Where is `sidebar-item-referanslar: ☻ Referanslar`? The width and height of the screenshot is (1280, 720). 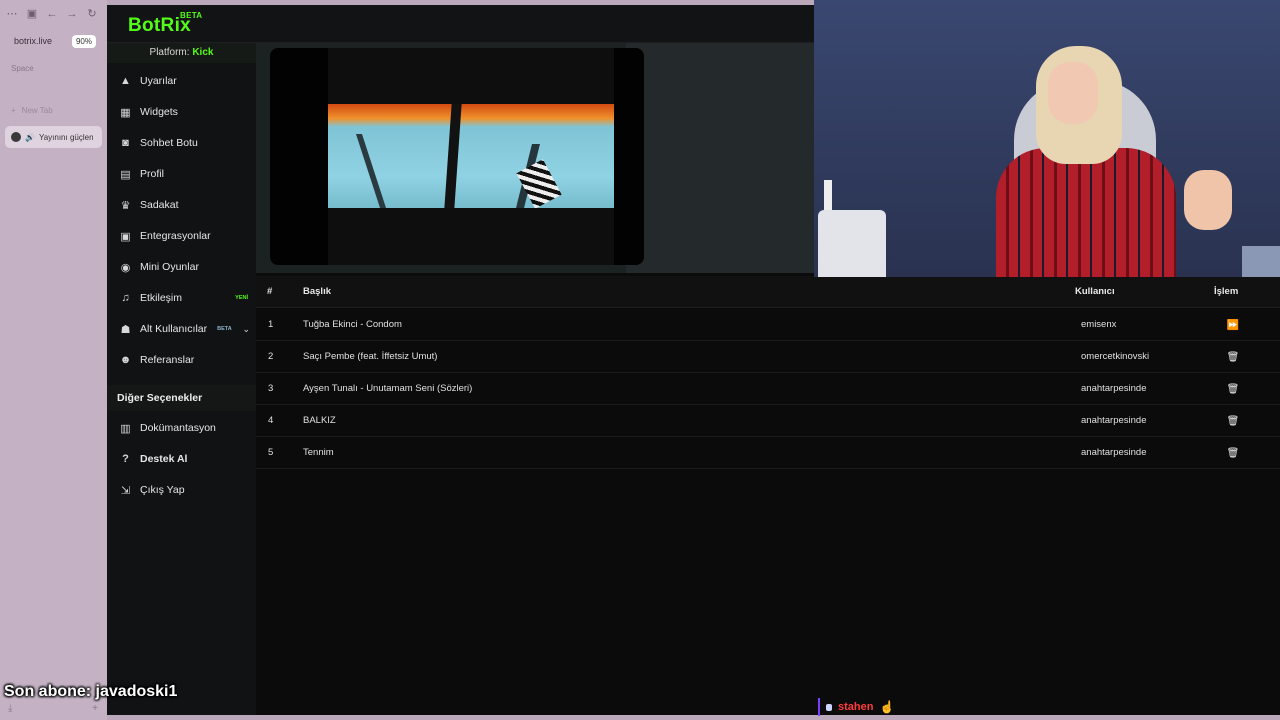 sidebar-item-referanslar: ☻ Referanslar is located at coordinates (181, 360).